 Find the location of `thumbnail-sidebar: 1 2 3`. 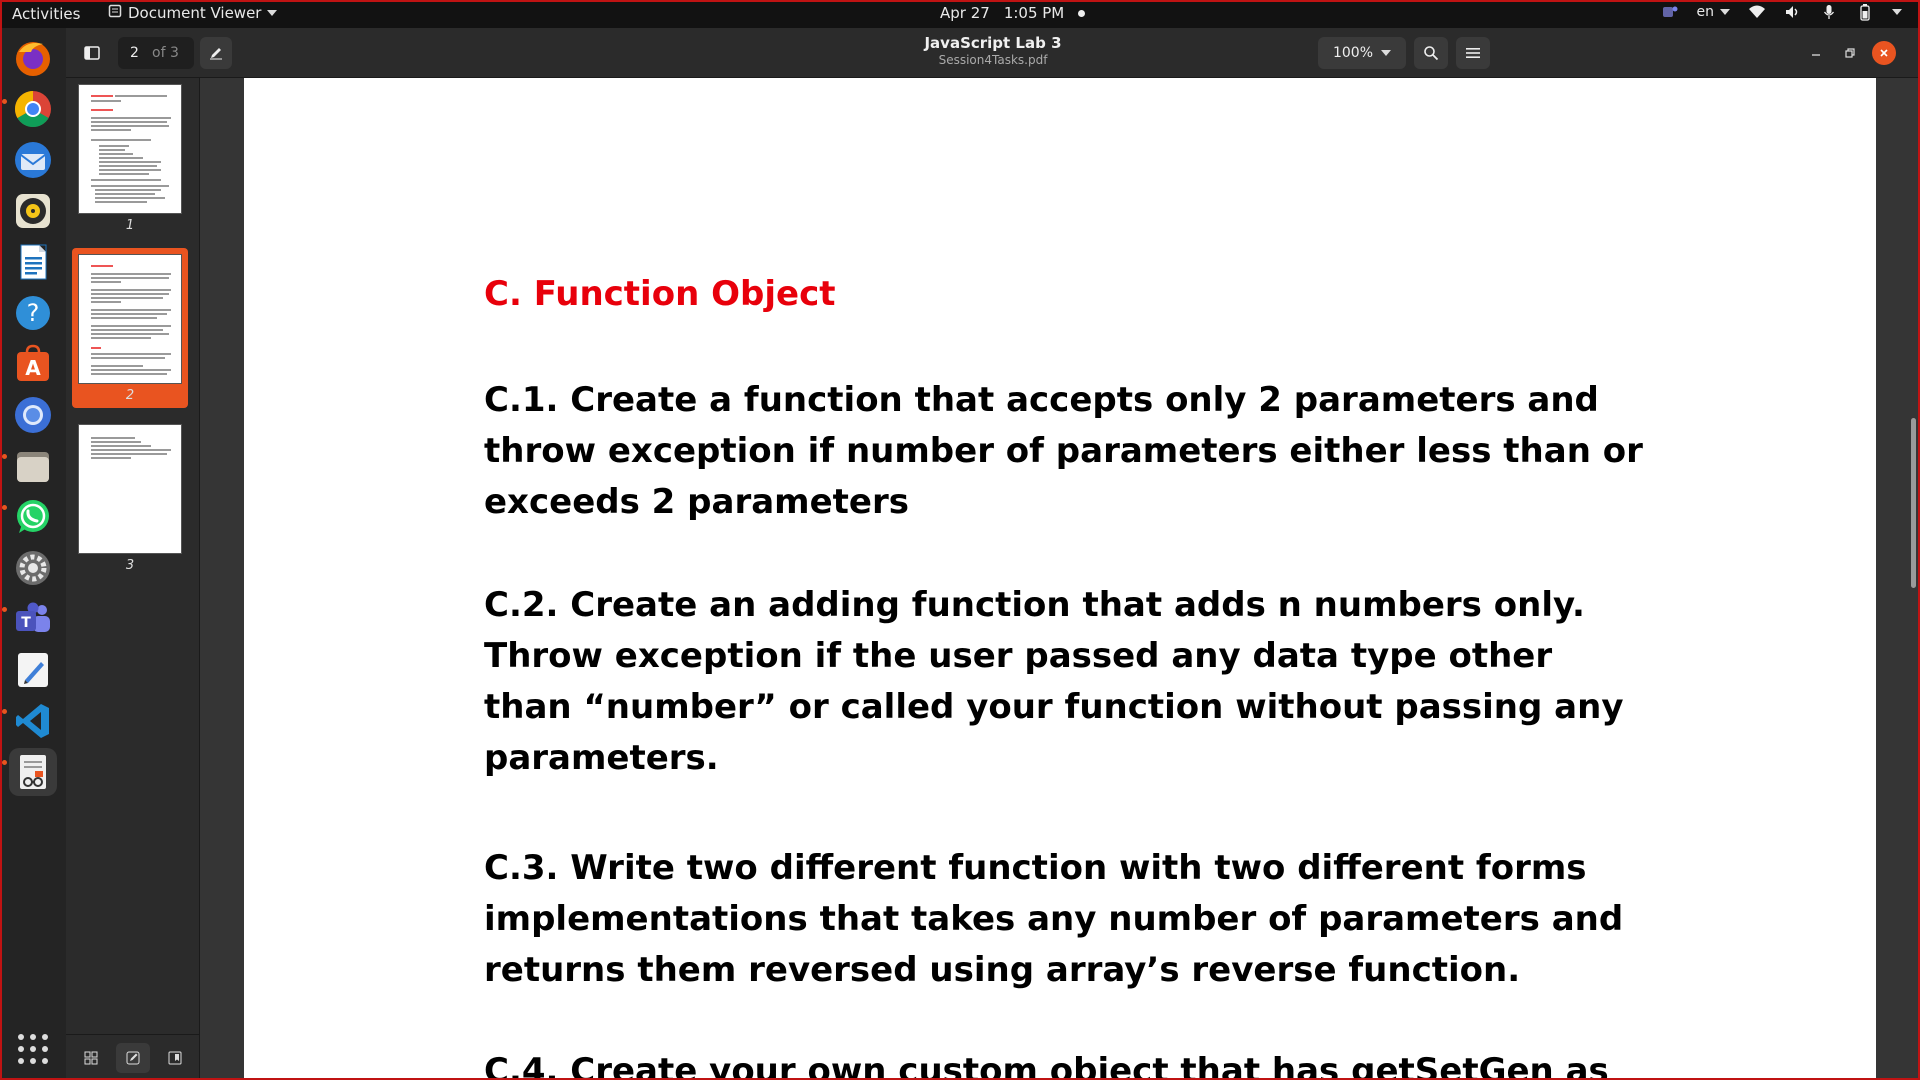

thumbnail-sidebar: 1 2 3 is located at coordinates (133, 579).